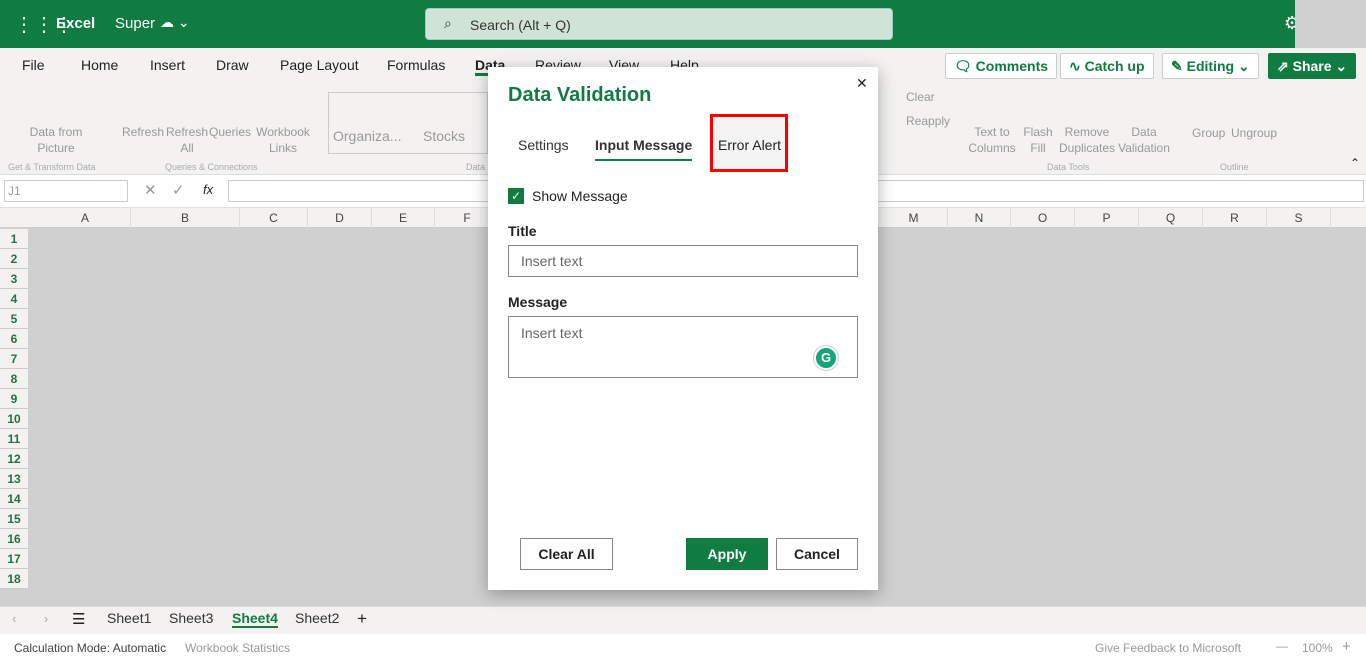 This screenshot has width=1366, height=657. Describe the element at coordinates (85, 218) in the screenshot. I see `column-header: A` at that location.